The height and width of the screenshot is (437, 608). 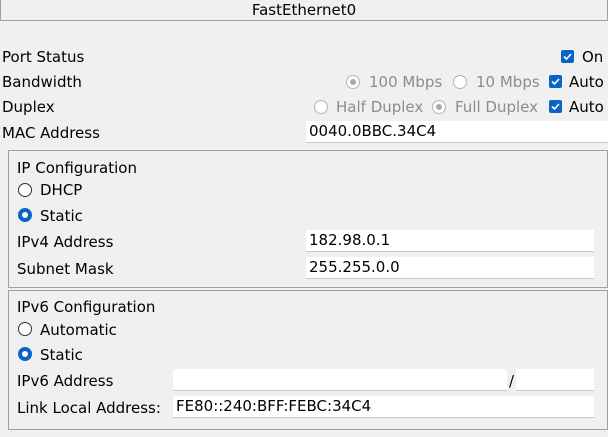 What do you see at coordinates (61, 355) in the screenshot?
I see `ipv6-static-label: Static` at bounding box center [61, 355].